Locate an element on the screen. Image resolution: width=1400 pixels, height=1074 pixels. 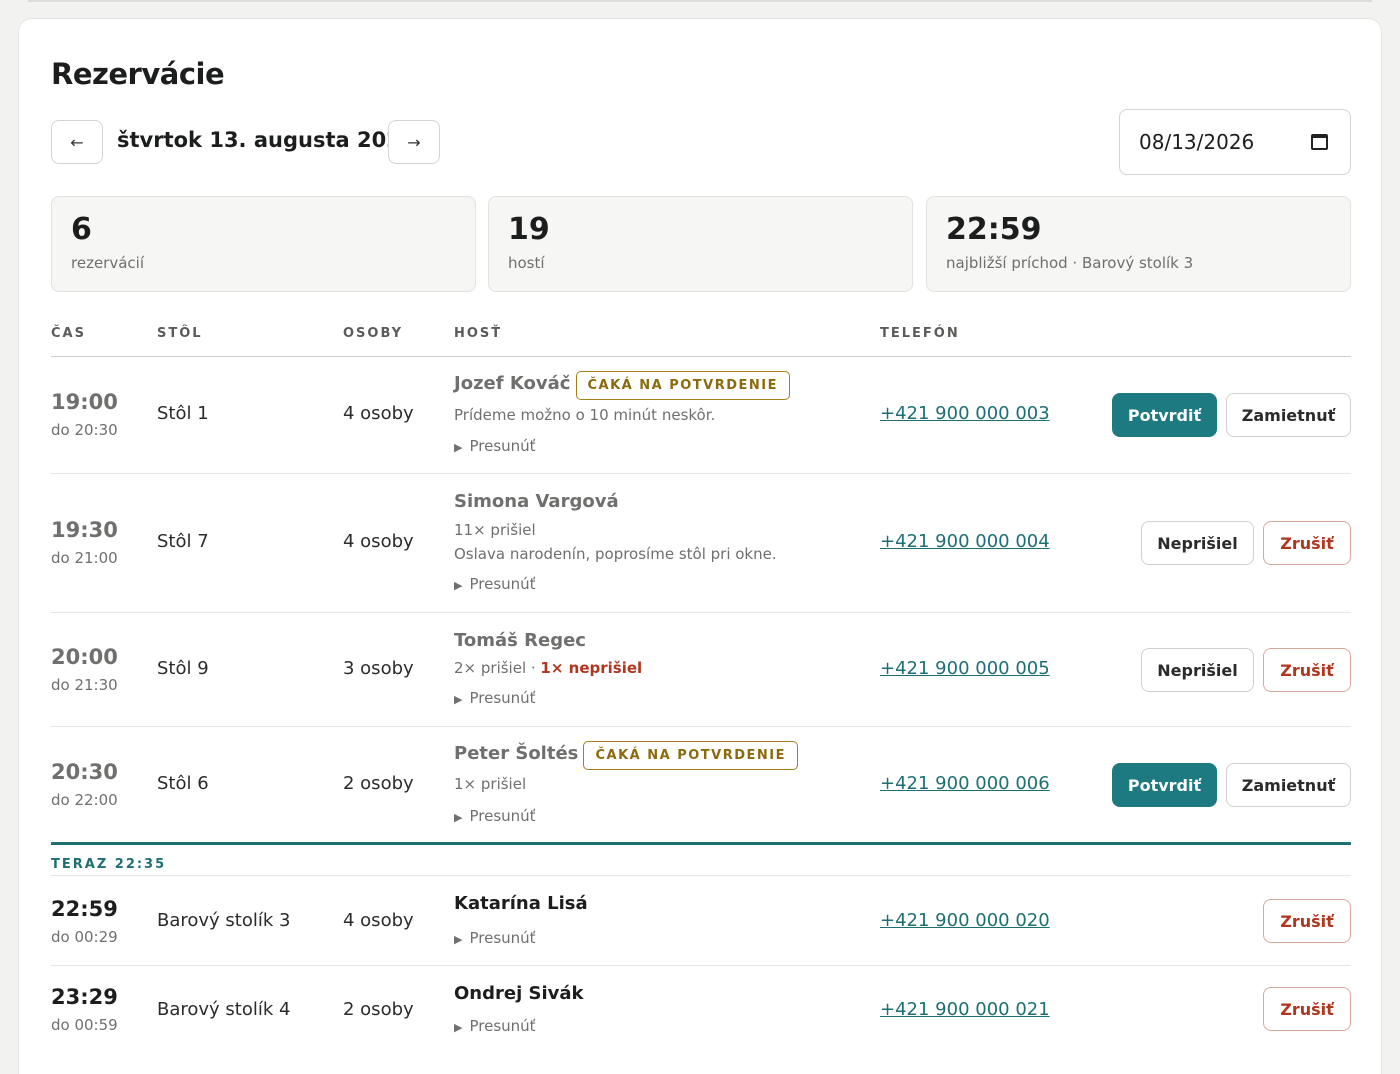
guest-name: Katarína Lisá is located at coordinates (521, 903).